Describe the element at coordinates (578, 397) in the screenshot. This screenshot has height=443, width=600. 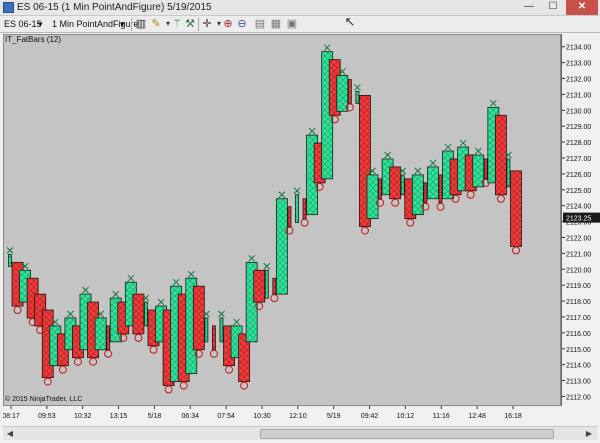
I see `price-tick-label: 2112.00` at that location.